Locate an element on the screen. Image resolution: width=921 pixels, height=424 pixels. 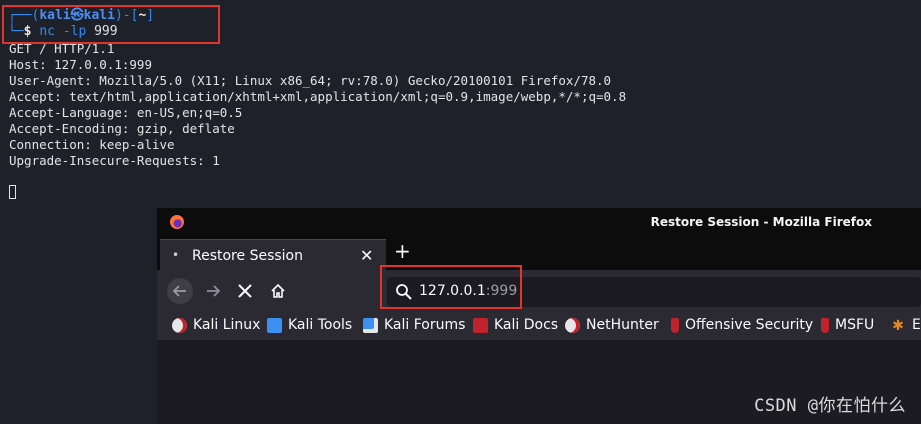
new-tab-button: + is located at coordinates (402, 251).